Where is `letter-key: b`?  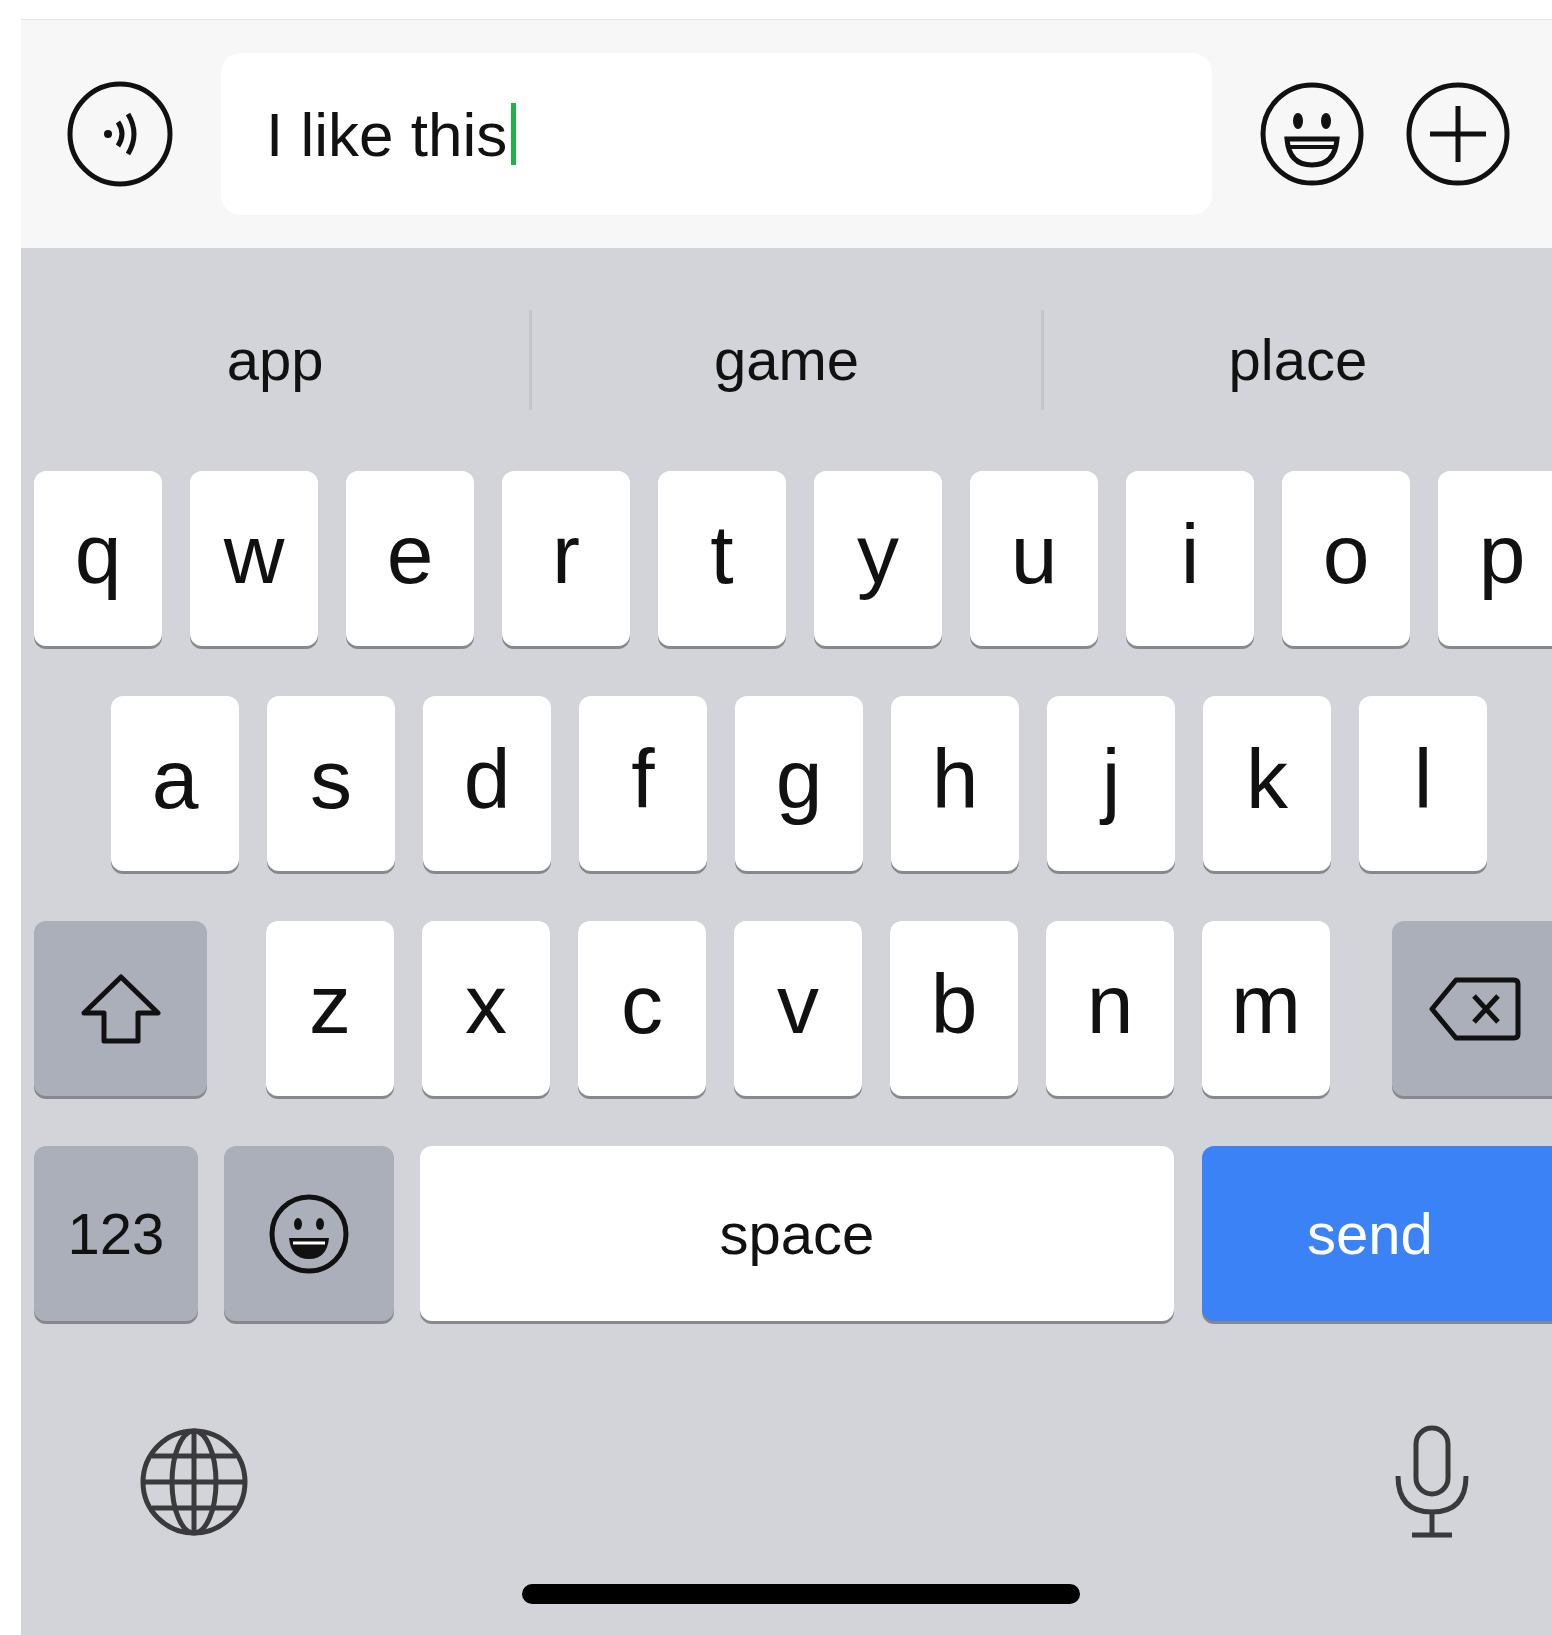
letter-key: b is located at coordinates (954, 1008).